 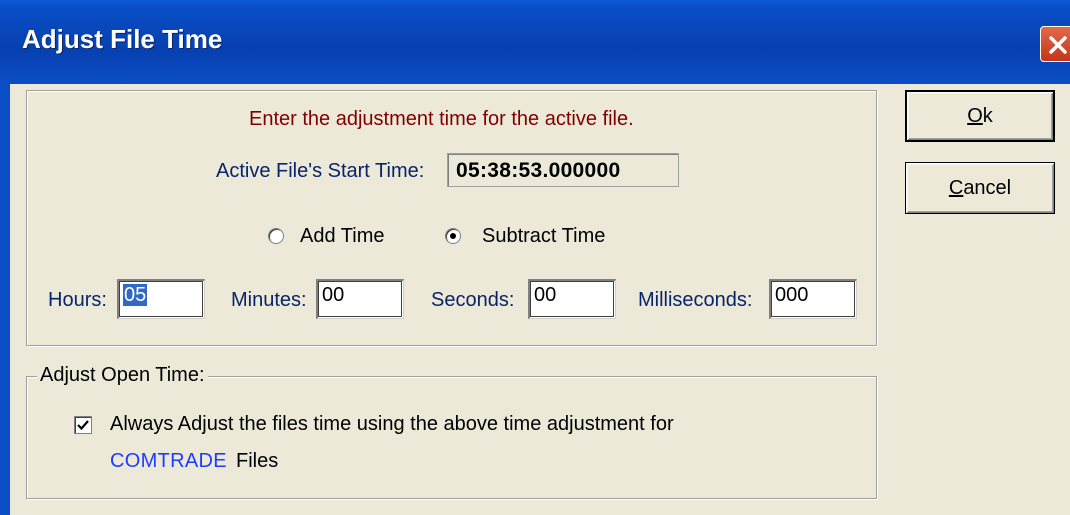 What do you see at coordinates (257, 461) in the screenshot?
I see `files-label: Files` at bounding box center [257, 461].